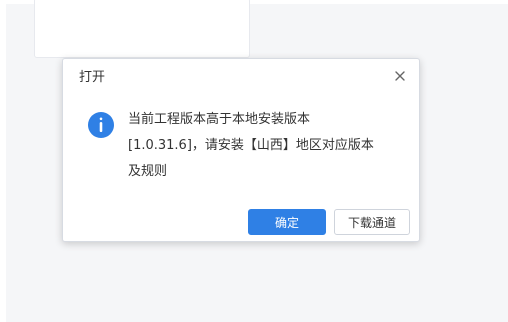 The height and width of the screenshot is (322, 508). I want to click on left-strip, so click(3, 161).